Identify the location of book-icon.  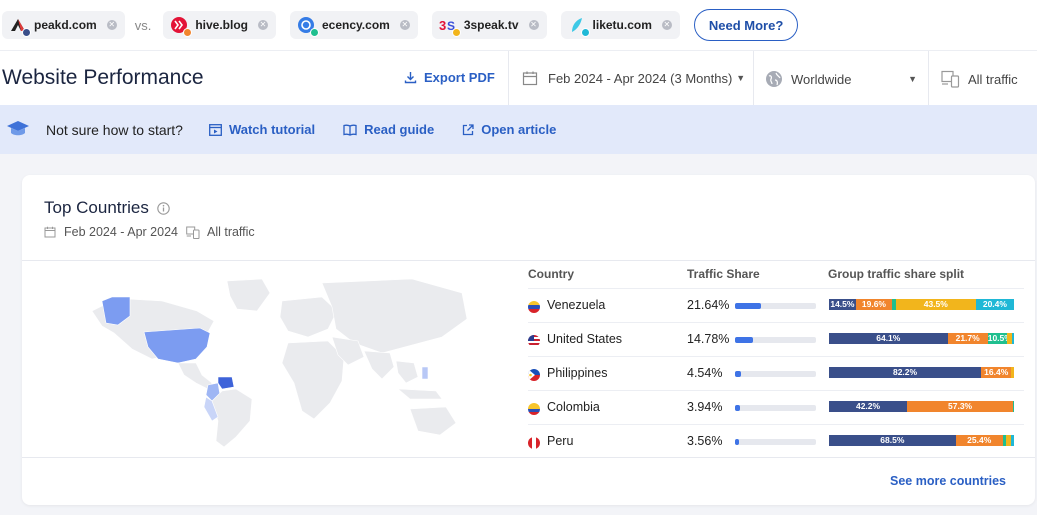
(350, 130).